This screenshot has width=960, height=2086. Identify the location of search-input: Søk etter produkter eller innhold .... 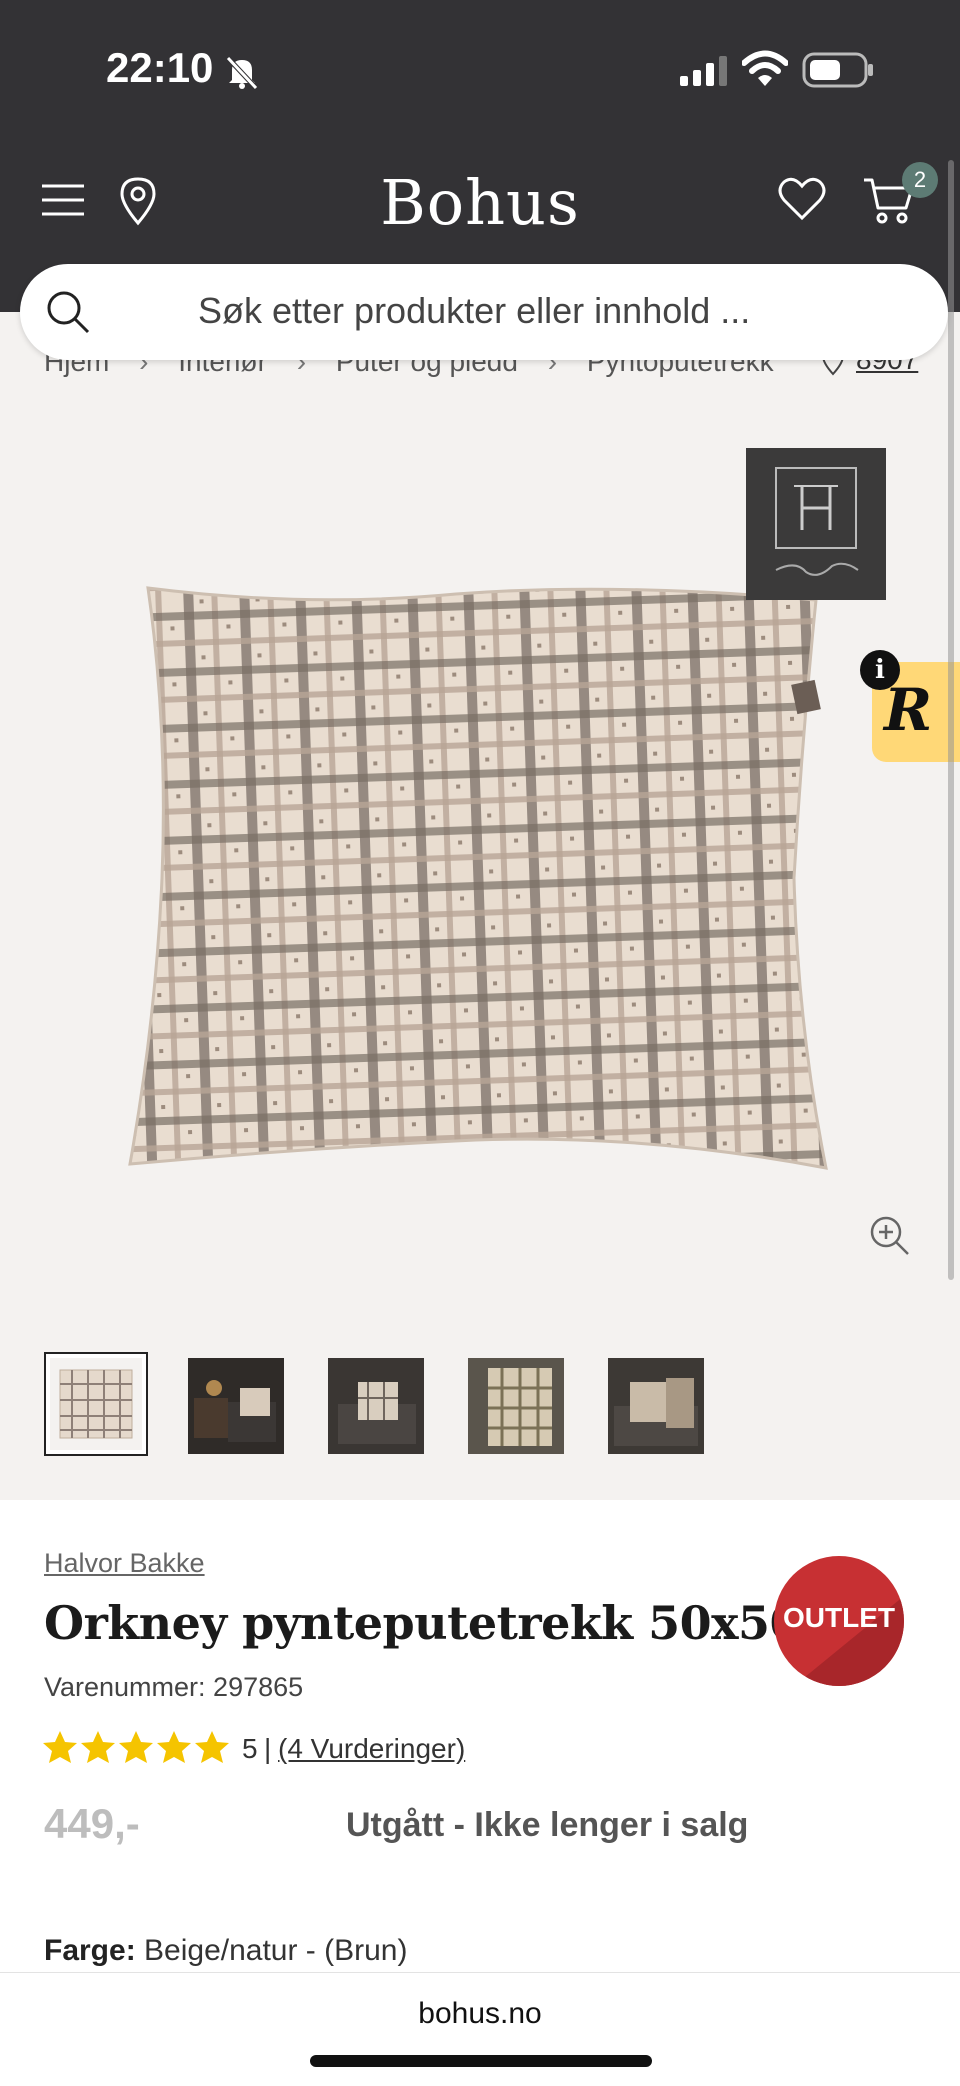
(474, 311).